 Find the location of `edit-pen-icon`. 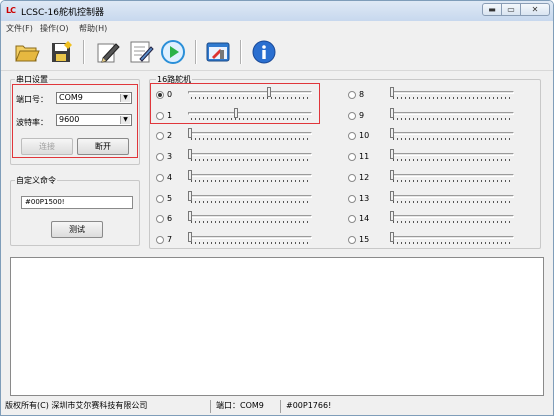

edit-pen-icon is located at coordinates (108, 52).